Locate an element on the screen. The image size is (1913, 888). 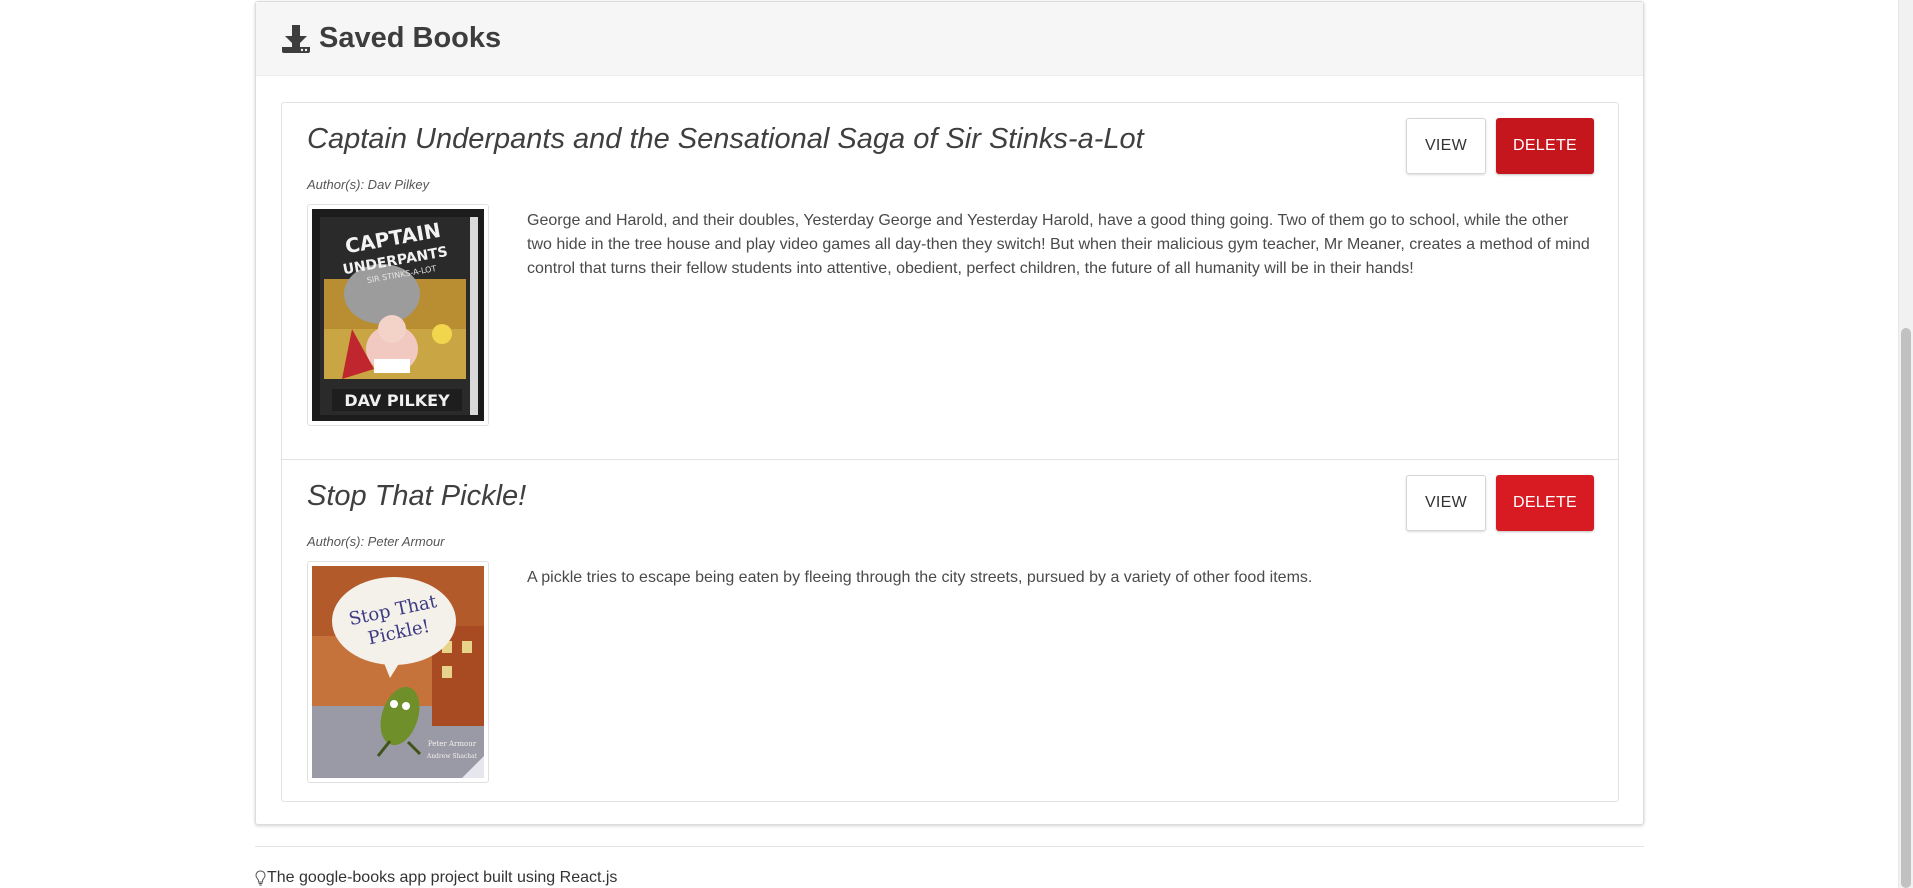
book-title: Stop That Pickle! is located at coordinates (417, 496).